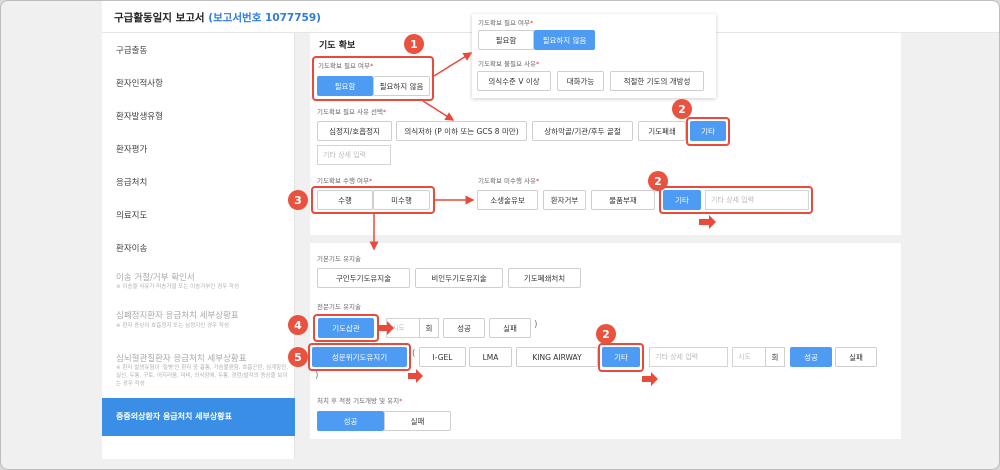  I want to click on arrow-to-need-reason, so click(438, 110).